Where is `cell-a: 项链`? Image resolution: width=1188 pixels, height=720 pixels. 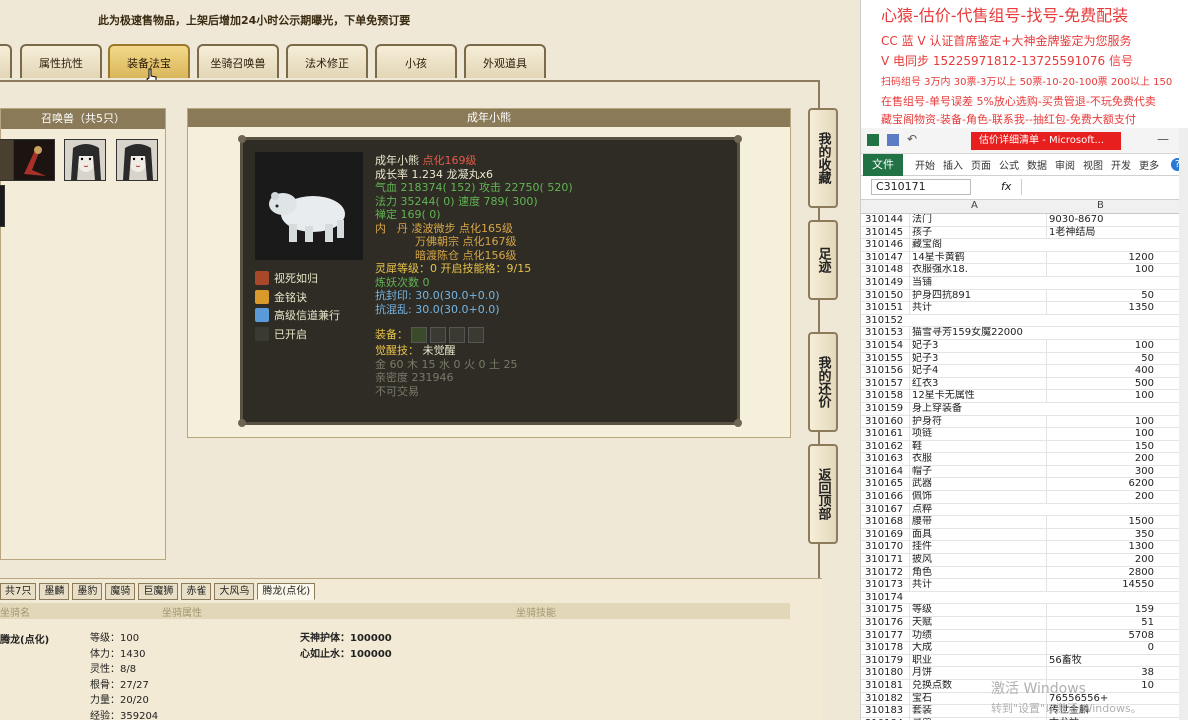
cell-a: 项链 is located at coordinates (977, 434).